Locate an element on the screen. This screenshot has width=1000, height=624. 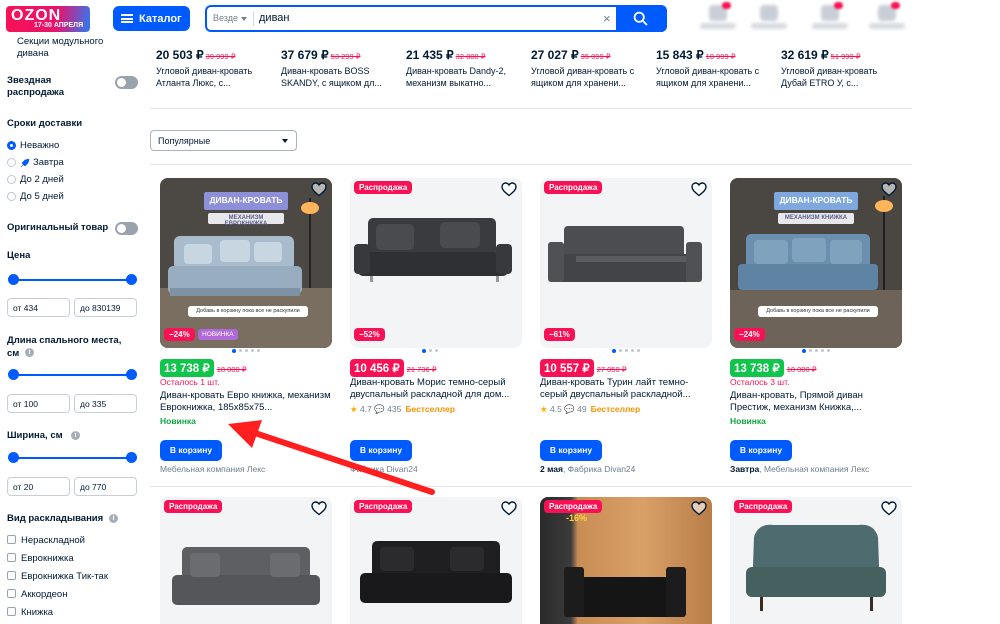
seller-name: Завтра, Мебельная компания Лекс is located at coordinates (799, 469).